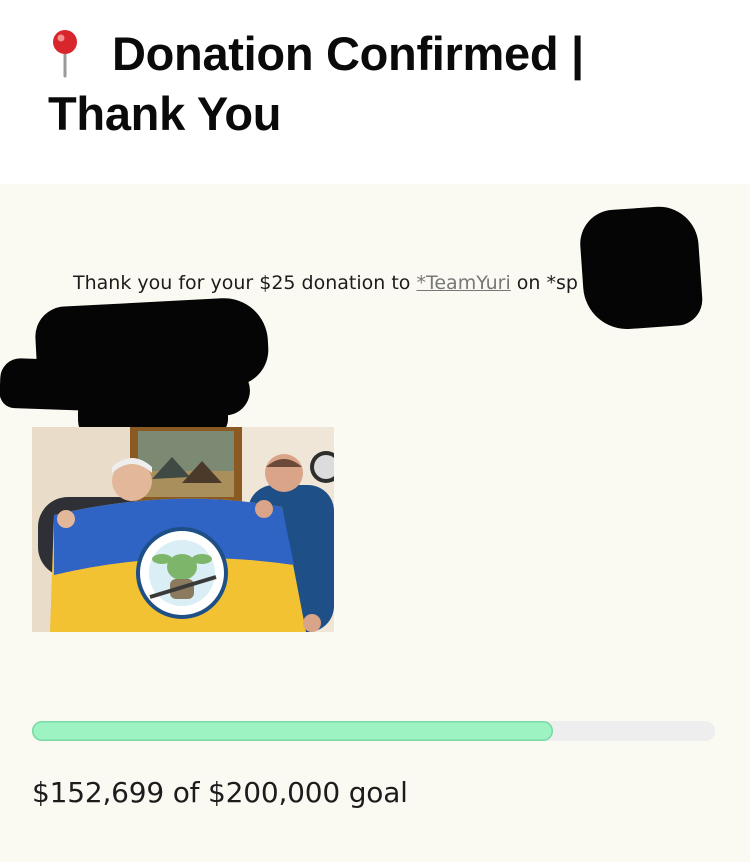  I want to click on amount-raised-text: $152,699 of $200,000 goal, so click(220, 792).